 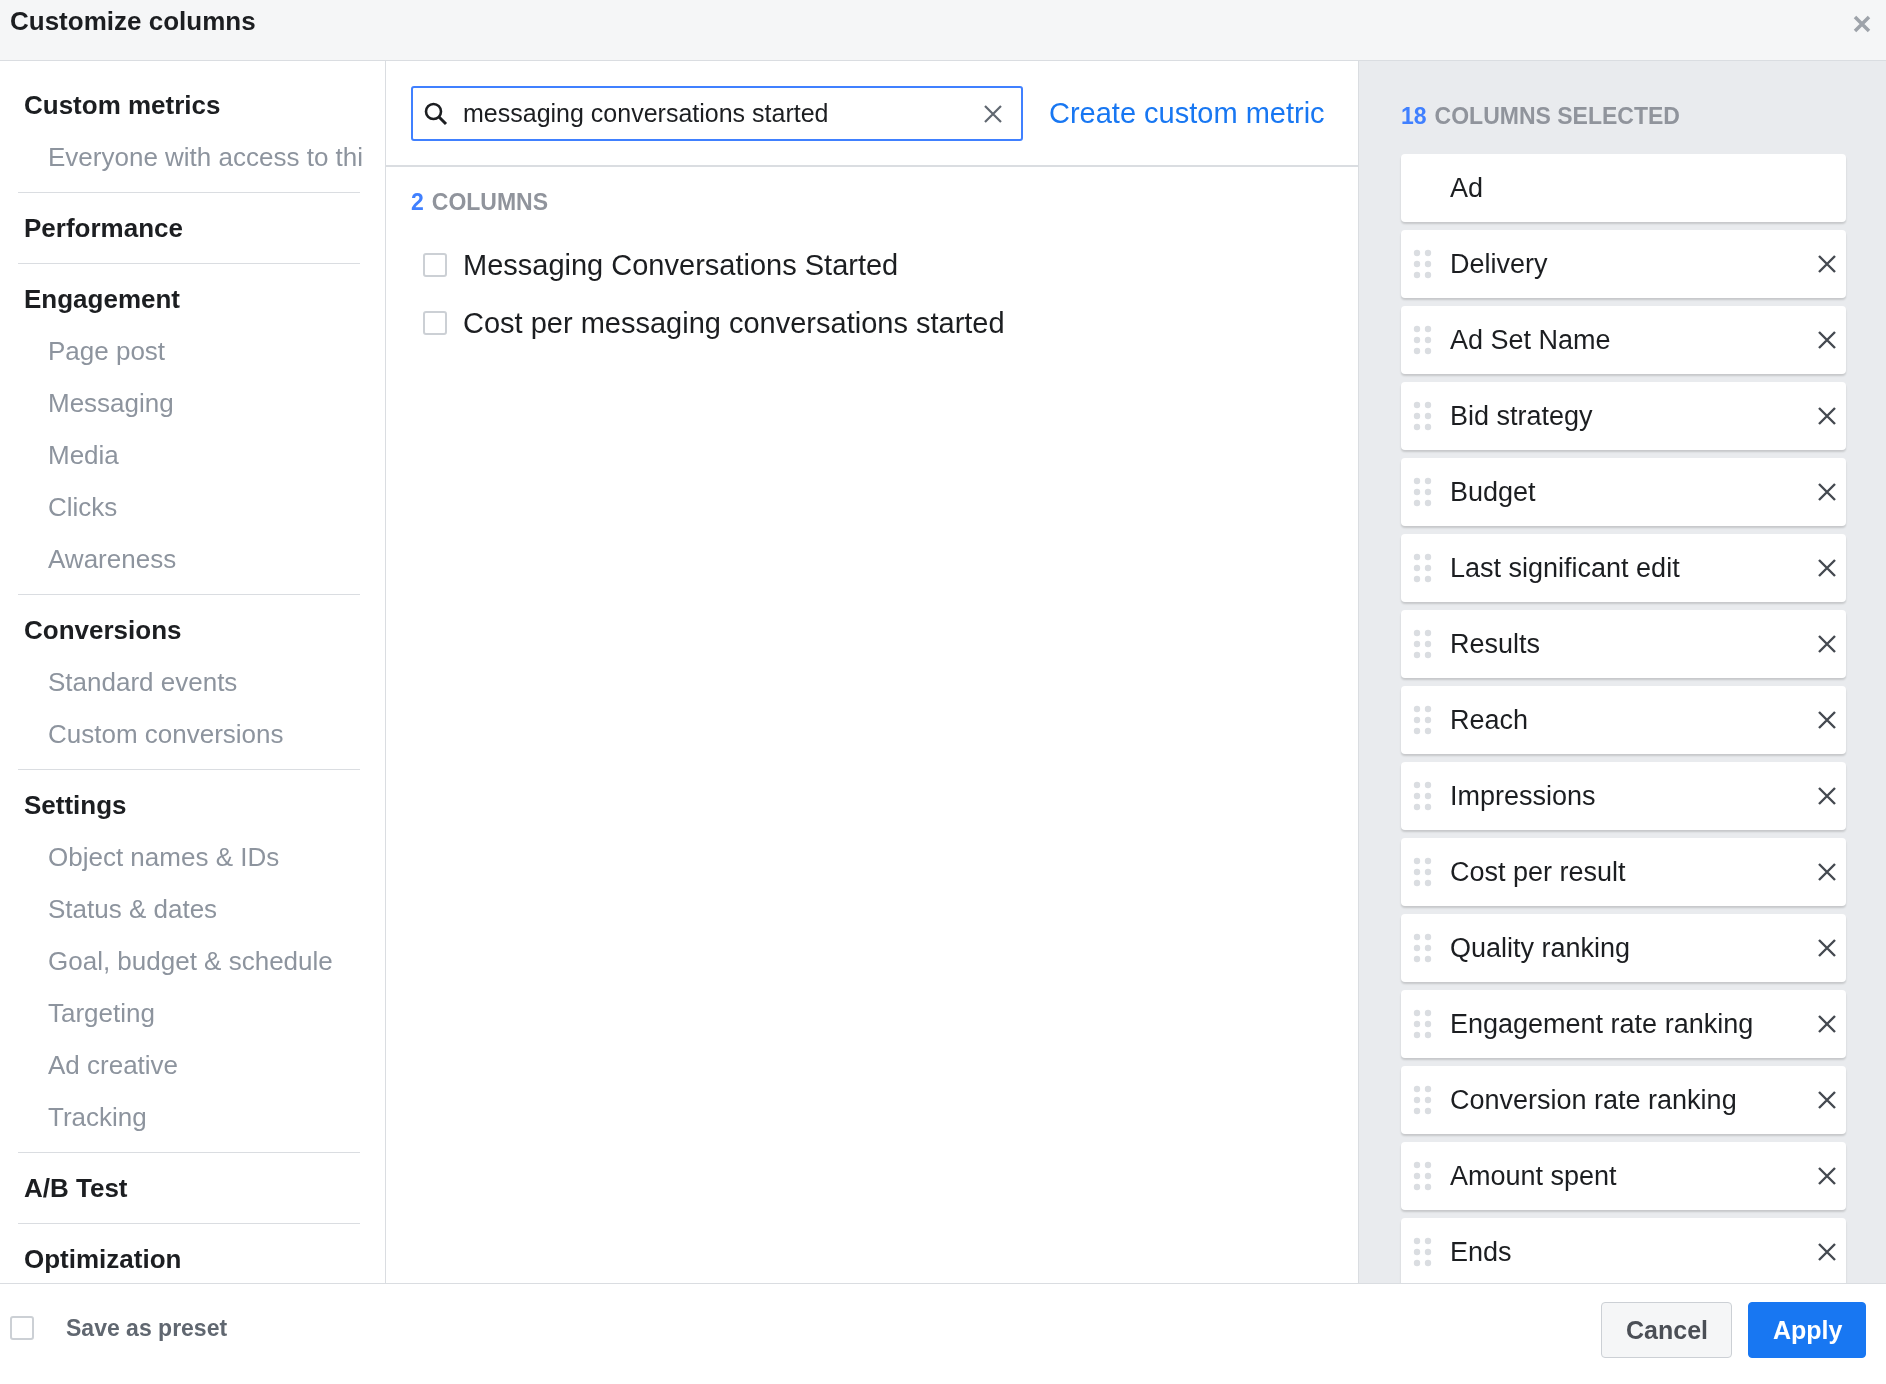 What do you see at coordinates (1496, 644) in the screenshot?
I see `column-name: Results` at bounding box center [1496, 644].